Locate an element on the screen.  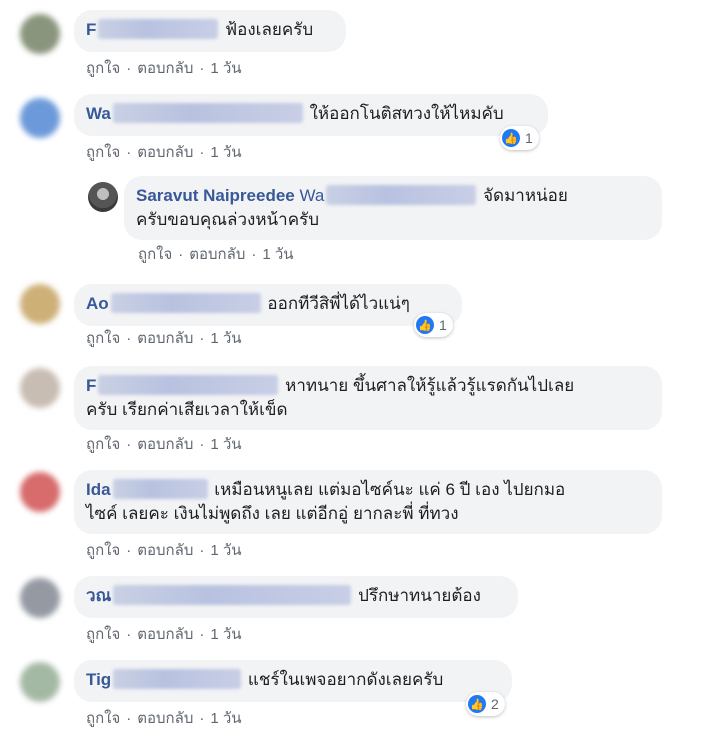
comment-text: ฟ้องเลยครับ is located at coordinates (269, 29).